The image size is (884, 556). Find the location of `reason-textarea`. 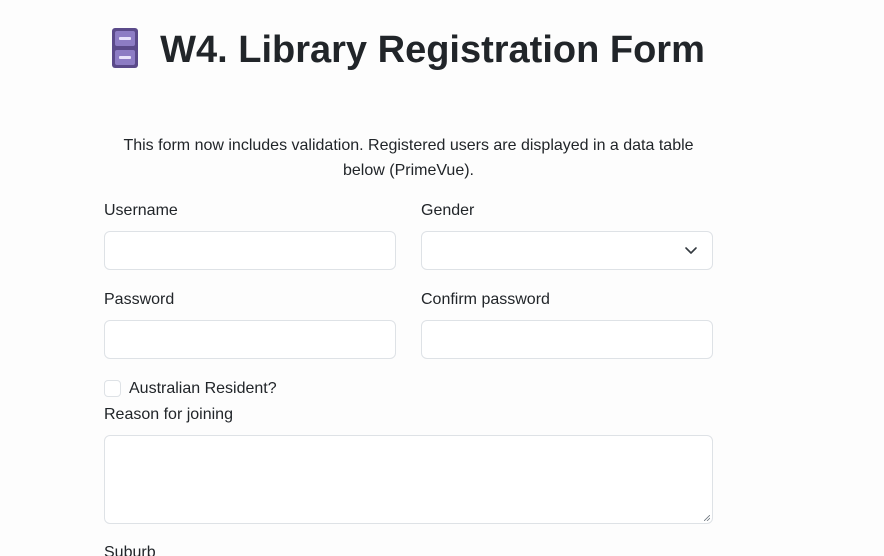

reason-textarea is located at coordinates (408, 479).